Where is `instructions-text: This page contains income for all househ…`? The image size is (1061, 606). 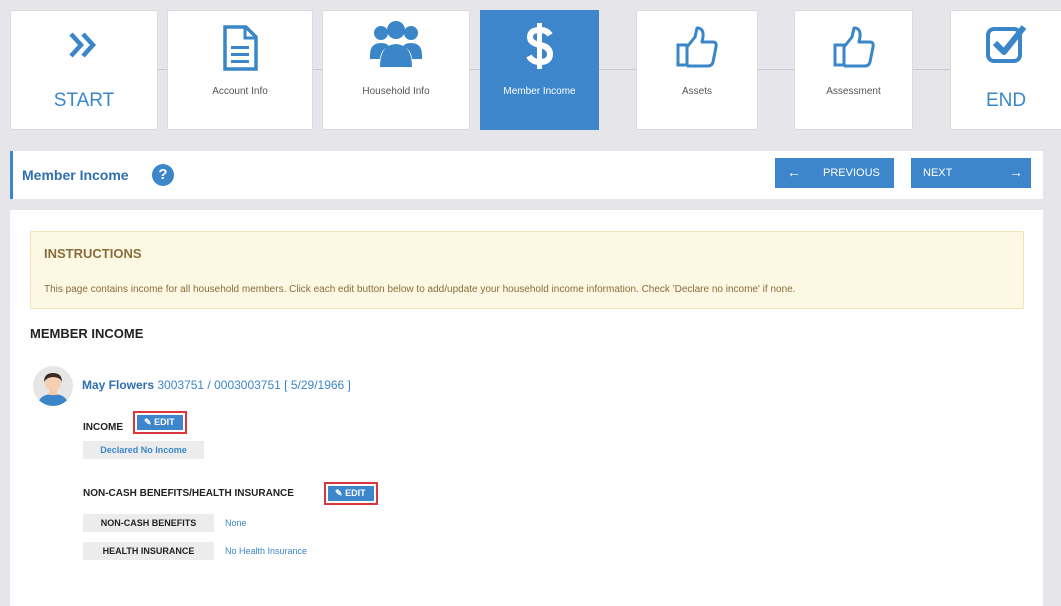 instructions-text: This page contains income for all househ… is located at coordinates (420, 289).